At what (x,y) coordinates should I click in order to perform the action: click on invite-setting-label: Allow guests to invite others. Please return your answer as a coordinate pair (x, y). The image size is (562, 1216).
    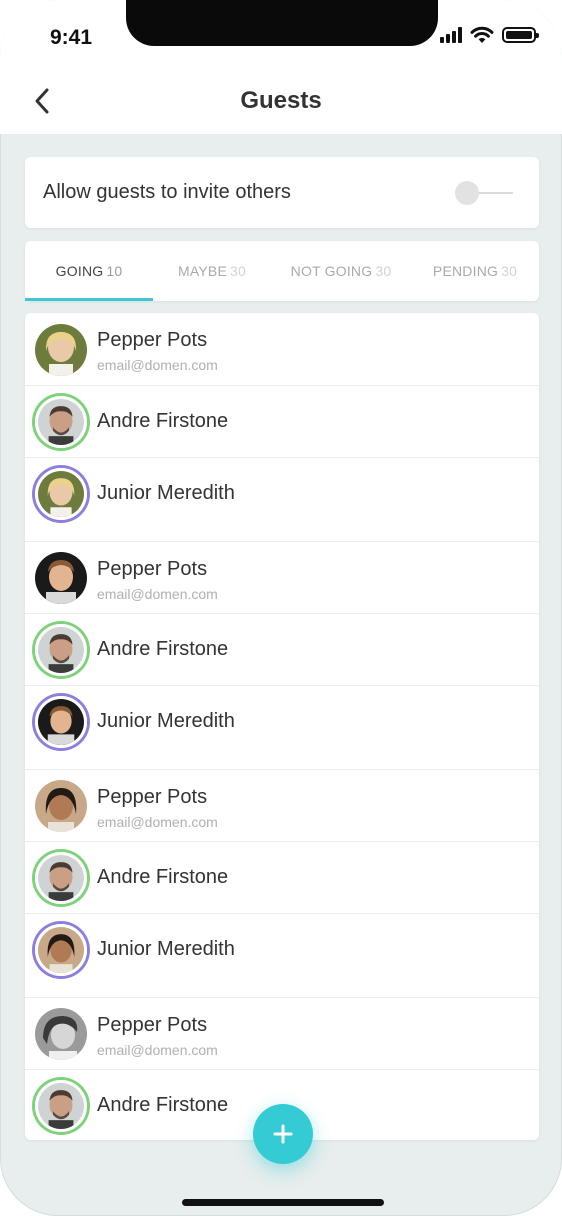
    Looking at the image, I should click on (167, 192).